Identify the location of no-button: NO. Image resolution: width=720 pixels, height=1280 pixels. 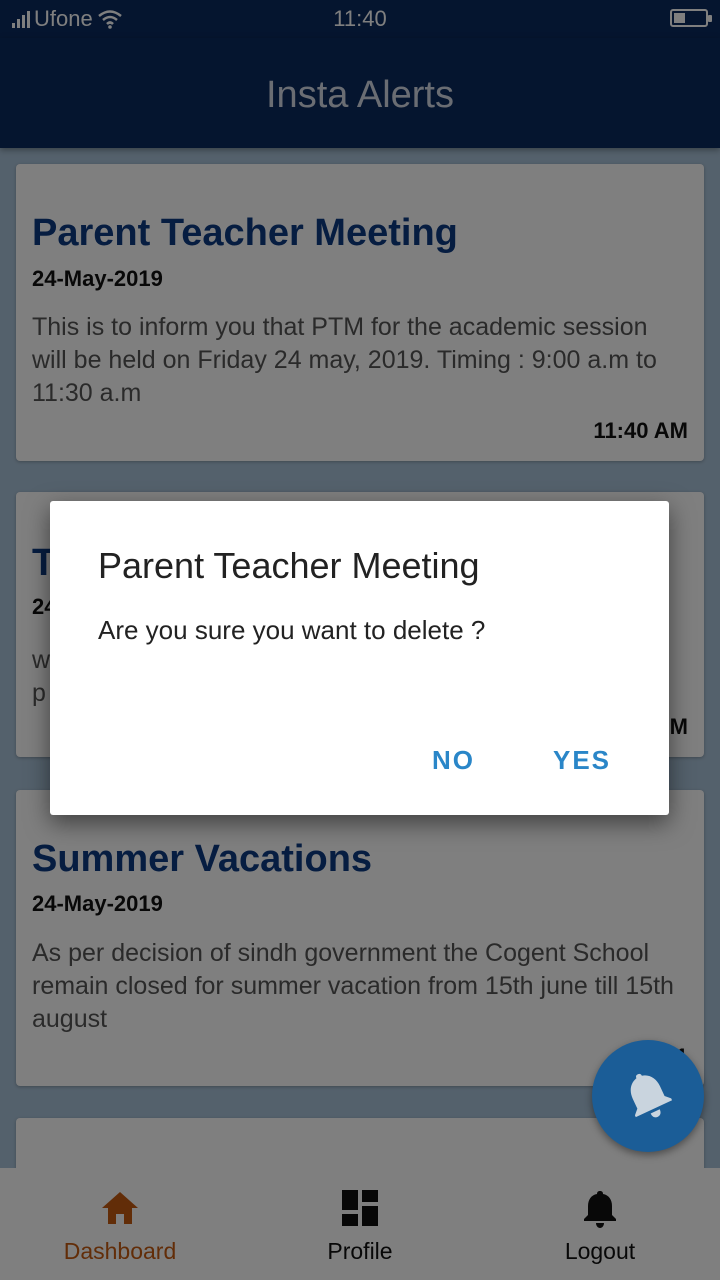
(453, 760).